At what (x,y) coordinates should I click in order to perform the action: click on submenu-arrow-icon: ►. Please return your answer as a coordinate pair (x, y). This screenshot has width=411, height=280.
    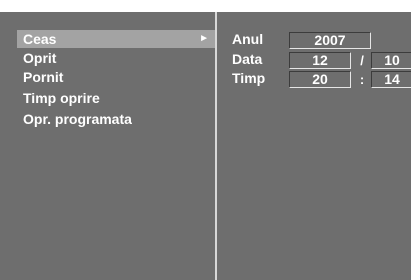
    Looking at the image, I should click on (204, 38).